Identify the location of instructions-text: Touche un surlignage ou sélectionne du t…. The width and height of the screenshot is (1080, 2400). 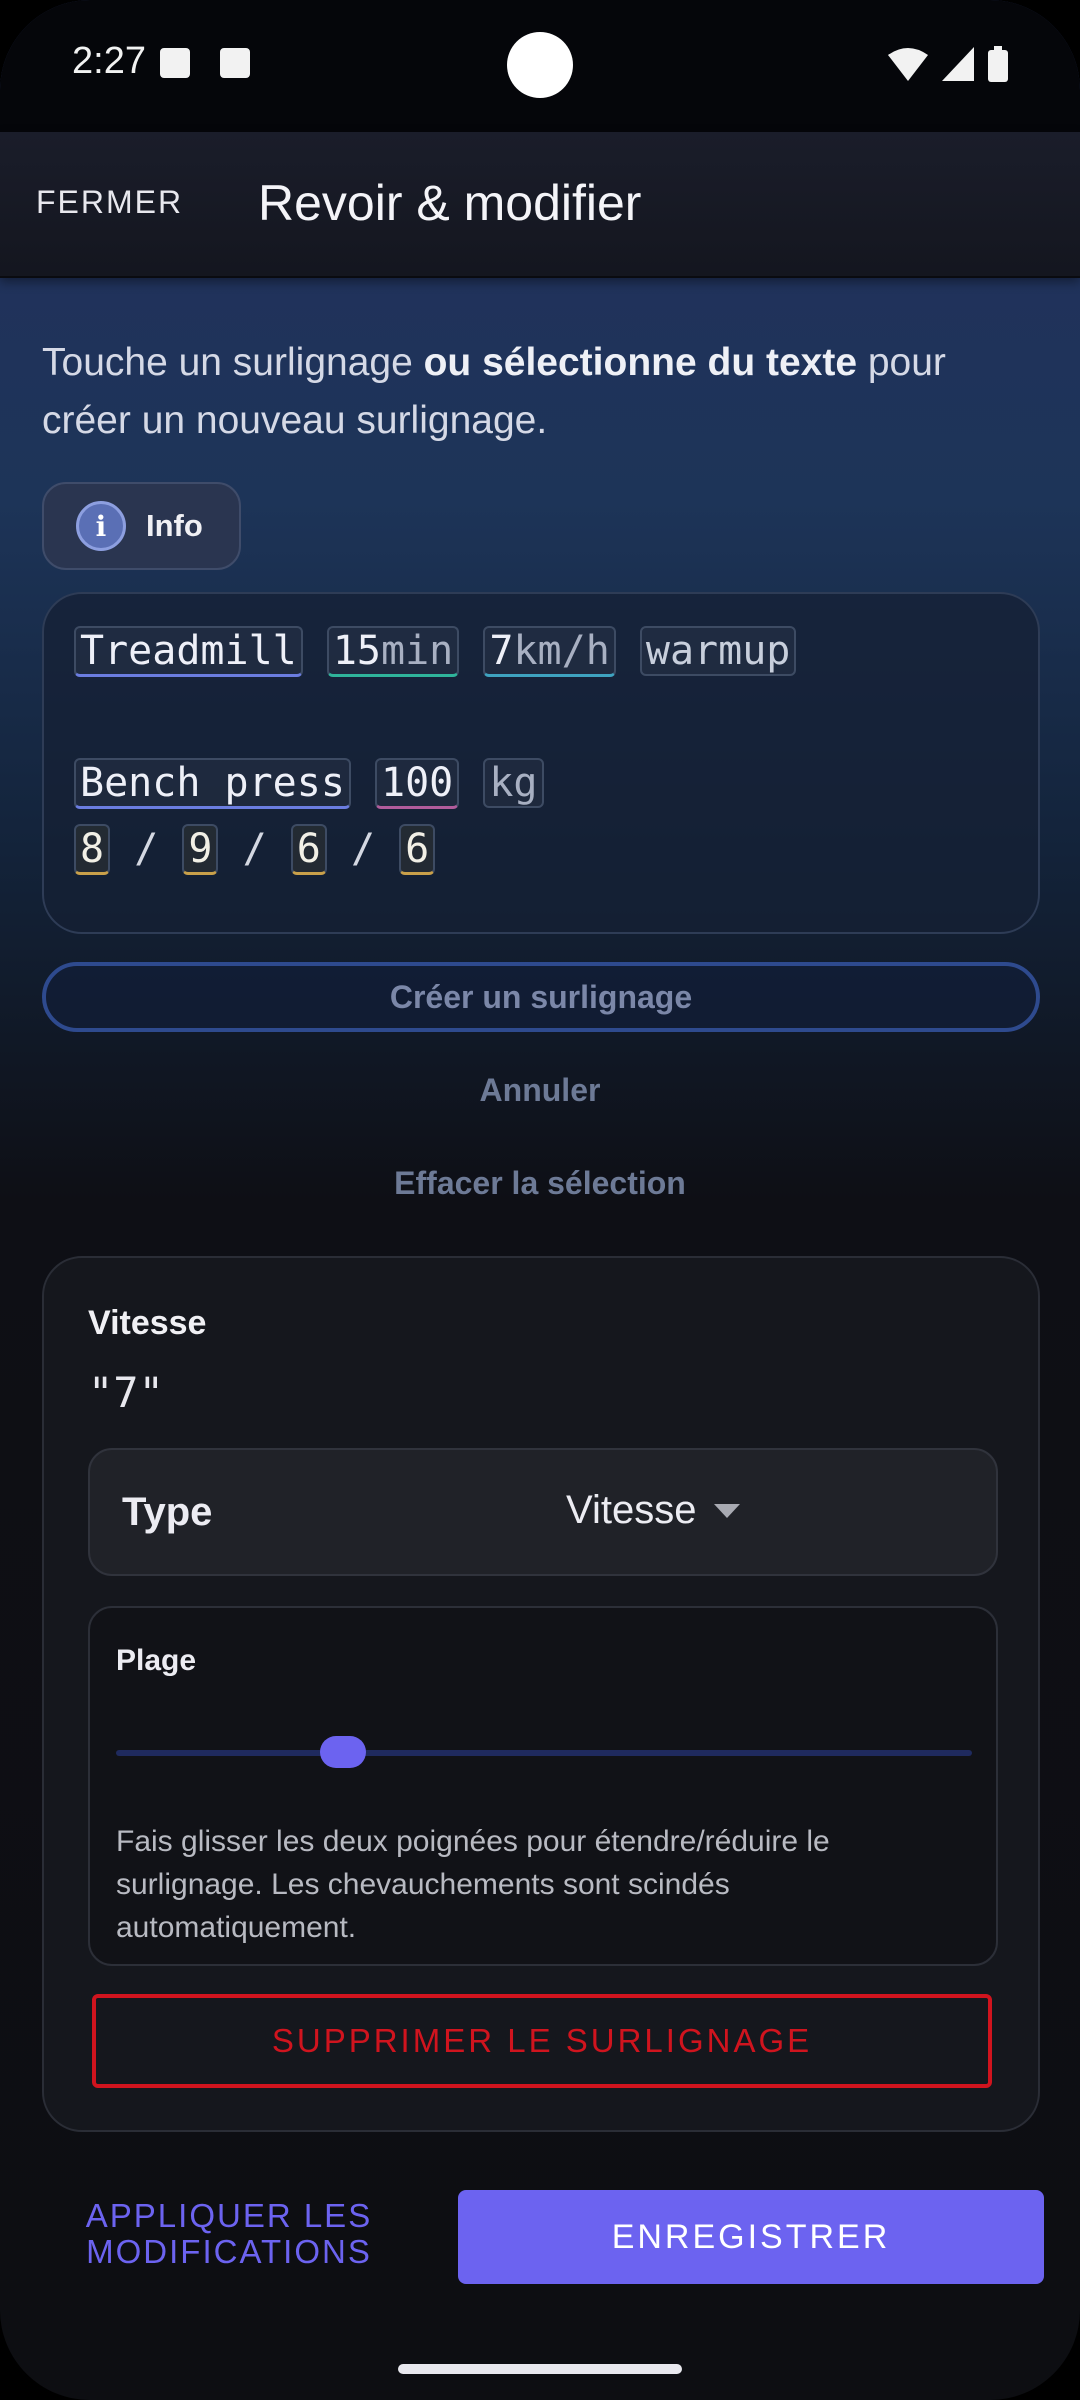
(542, 392).